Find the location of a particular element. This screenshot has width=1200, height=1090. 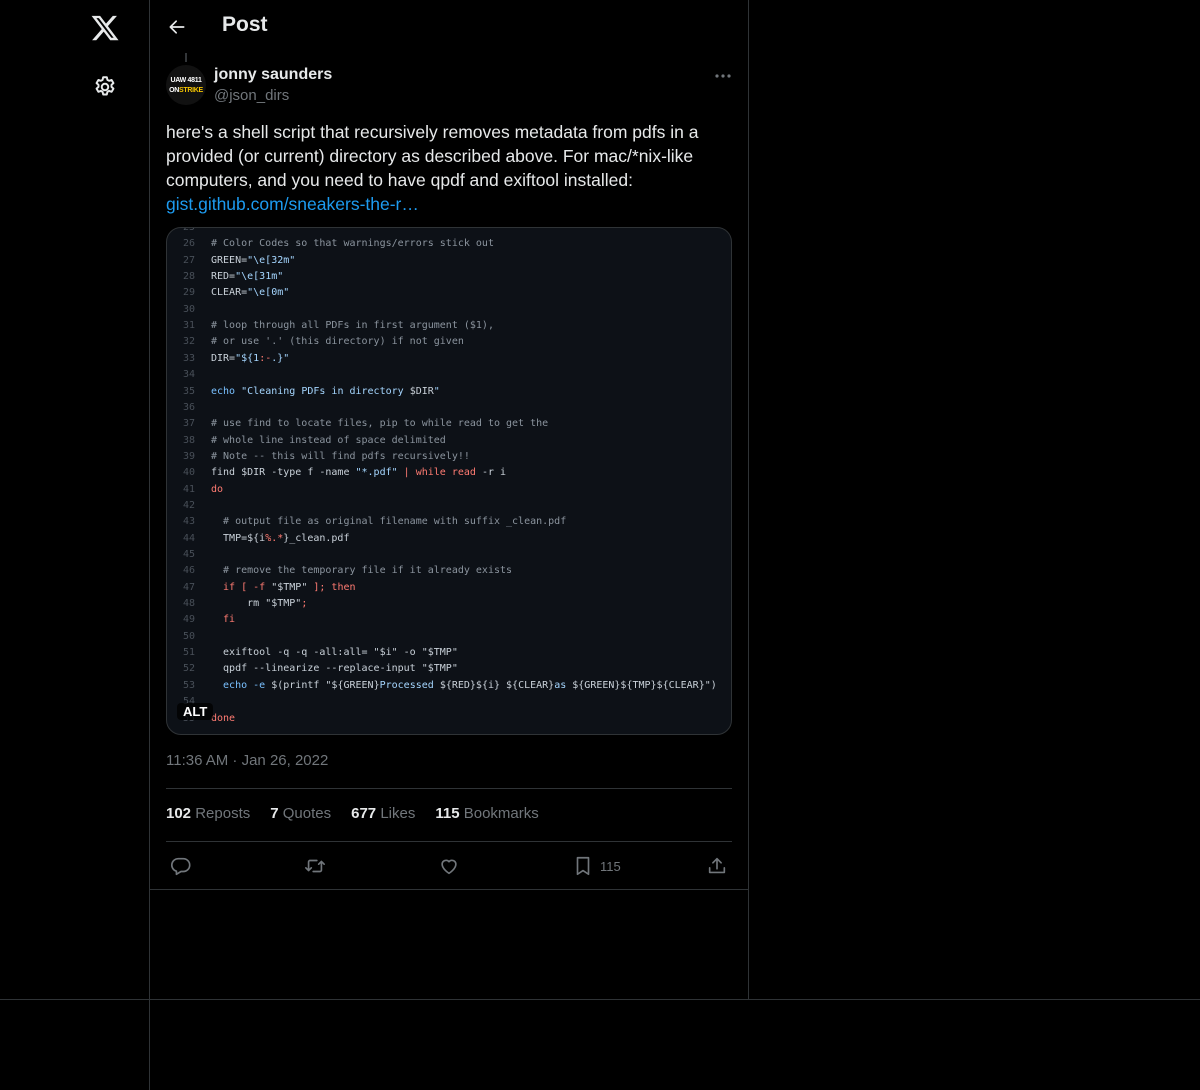

x-logo-icon is located at coordinates (105, 28).